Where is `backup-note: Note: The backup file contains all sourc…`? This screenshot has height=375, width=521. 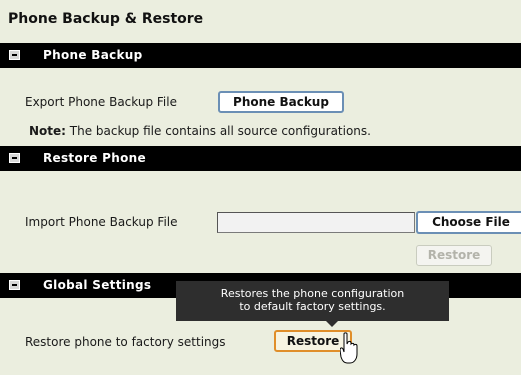
backup-note: Note: The backup file contains all sourc… is located at coordinates (200, 131).